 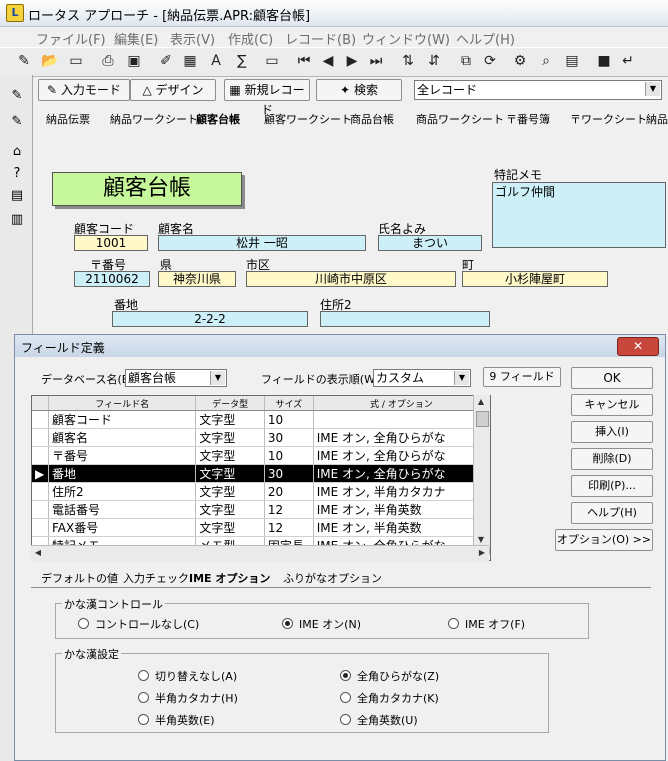 What do you see at coordinates (261, 437) in the screenshot?
I see `table-row: 顧客名 文字型 30 IME オン, 全角ひらがな` at bounding box center [261, 437].